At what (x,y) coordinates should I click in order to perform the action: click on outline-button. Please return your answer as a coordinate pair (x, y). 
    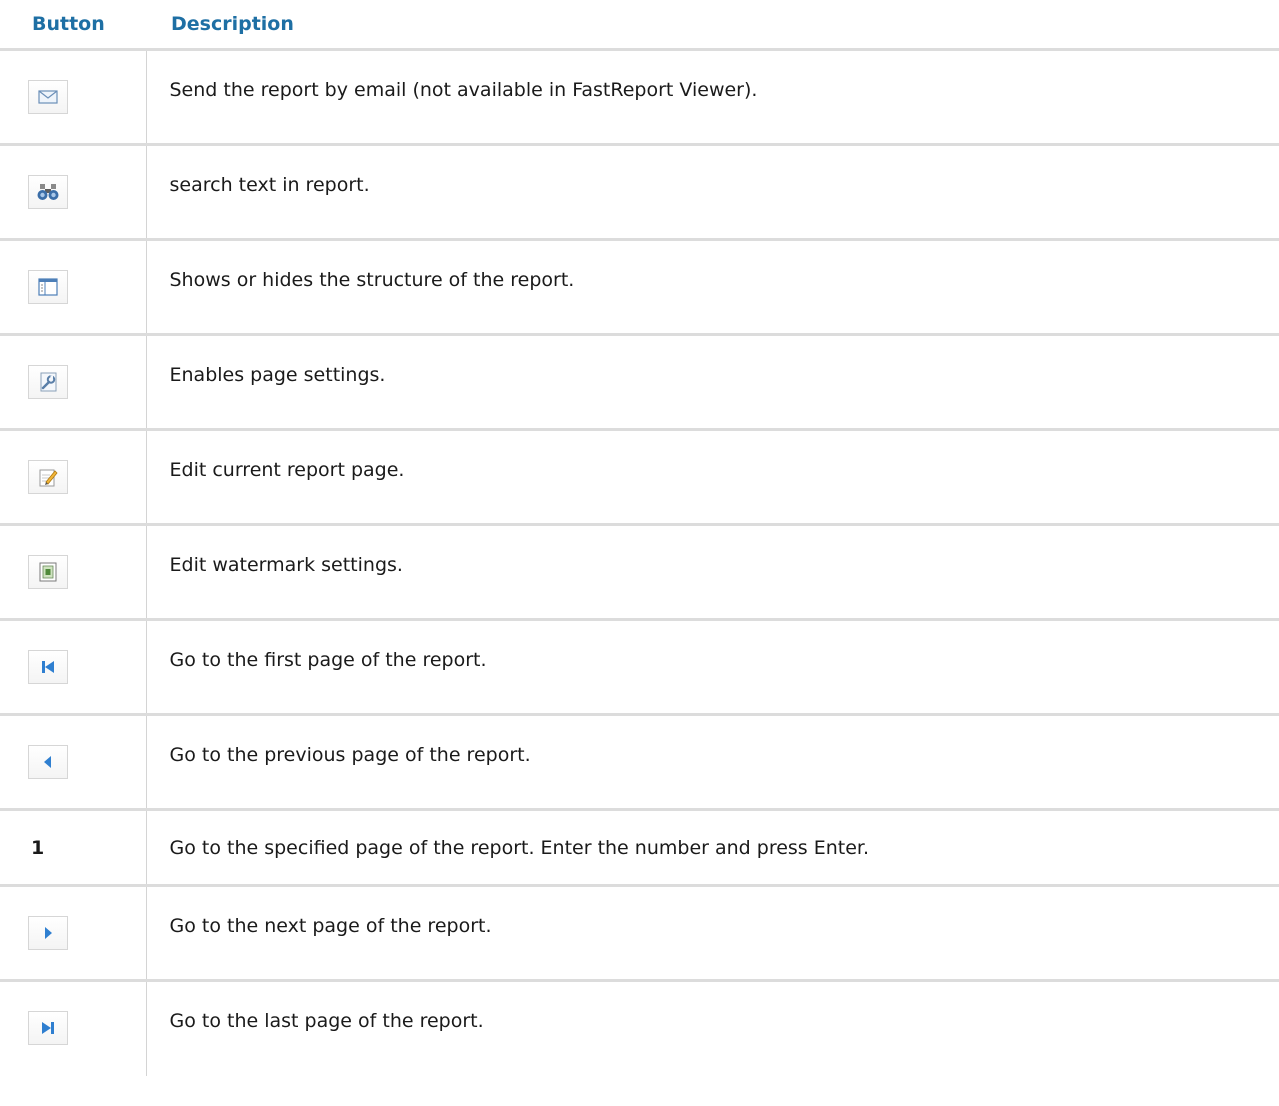
    Looking at the image, I should click on (48, 287).